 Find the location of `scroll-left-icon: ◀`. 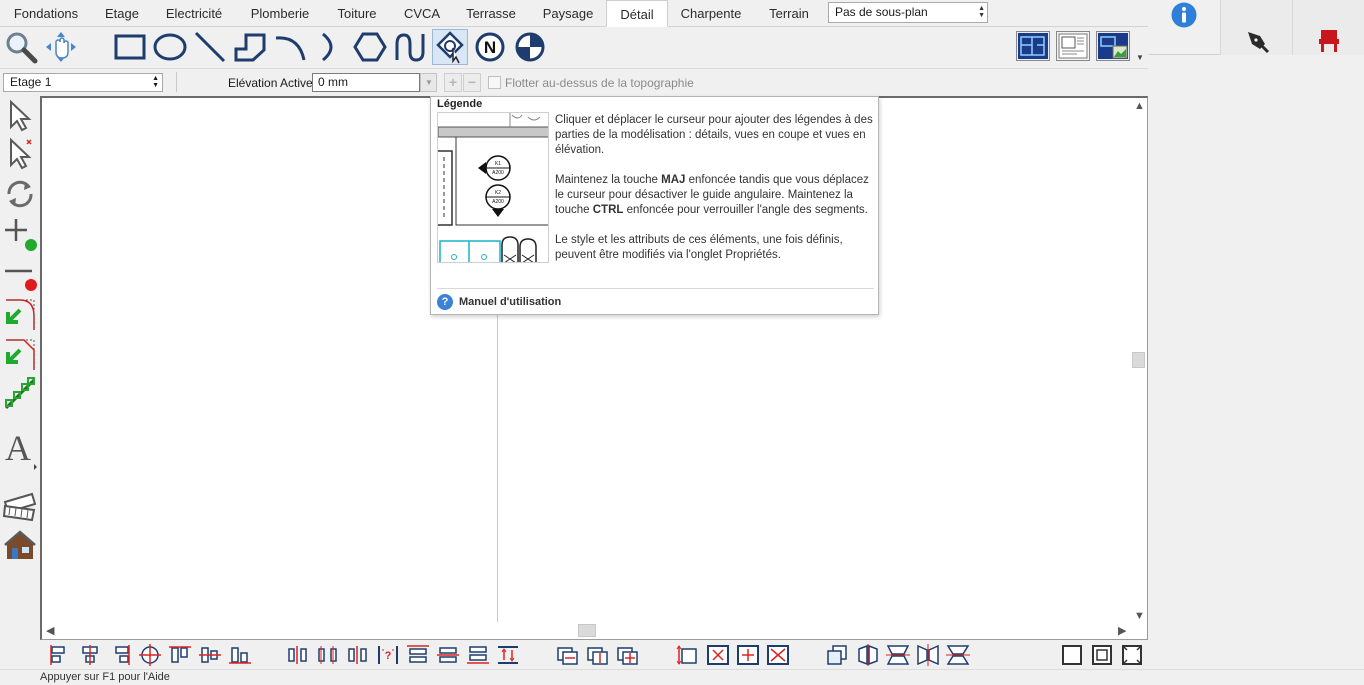

scroll-left-icon: ◀ is located at coordinates (50, 630).